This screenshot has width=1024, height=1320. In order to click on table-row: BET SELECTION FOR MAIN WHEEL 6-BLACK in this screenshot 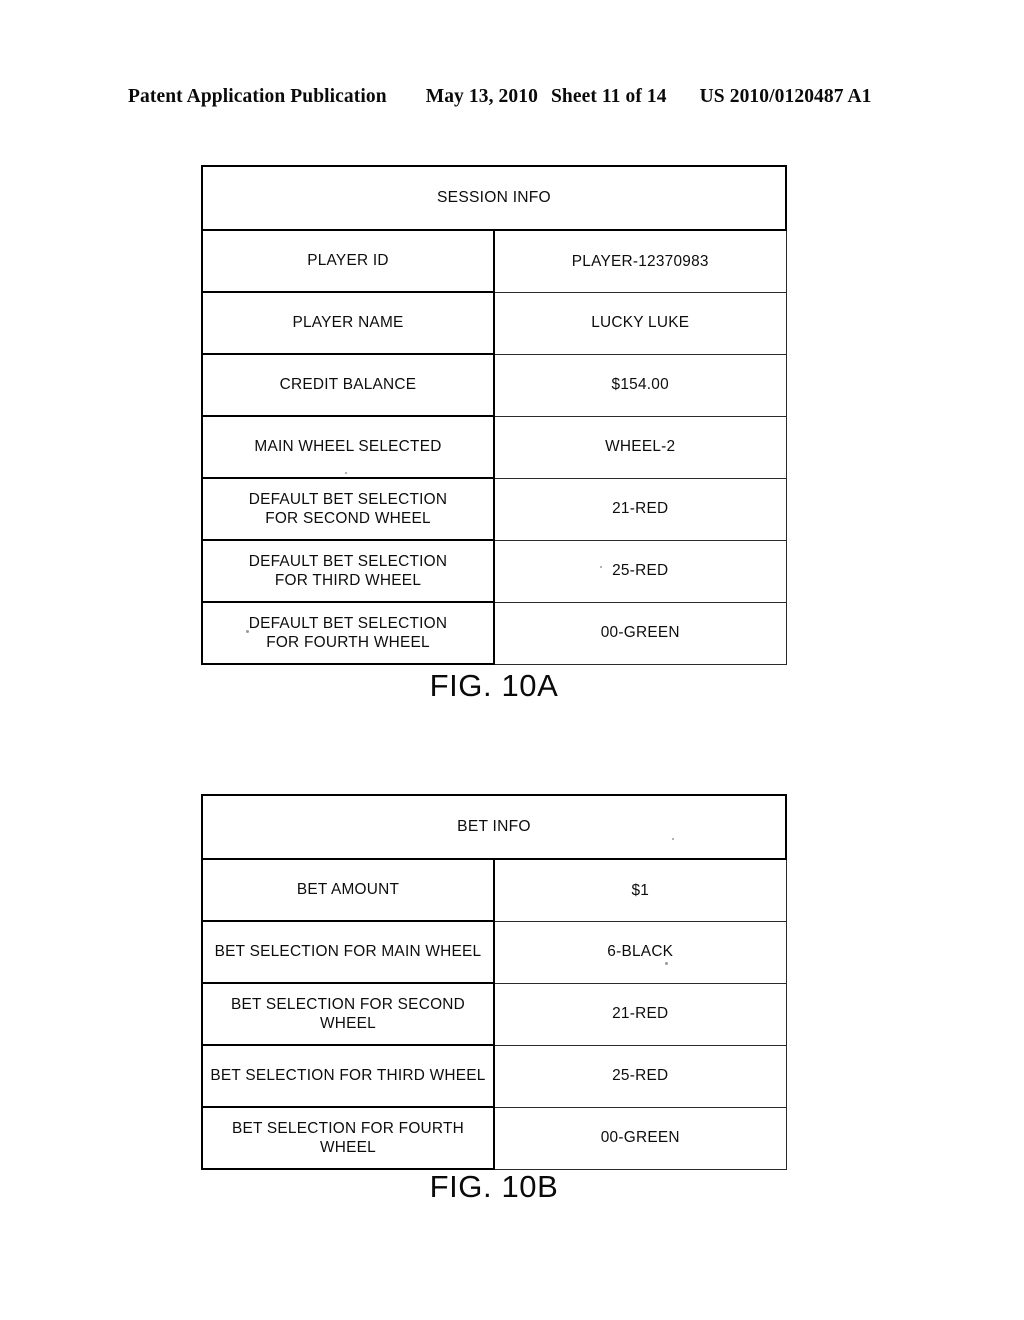, I will do `click(494, 952)`.